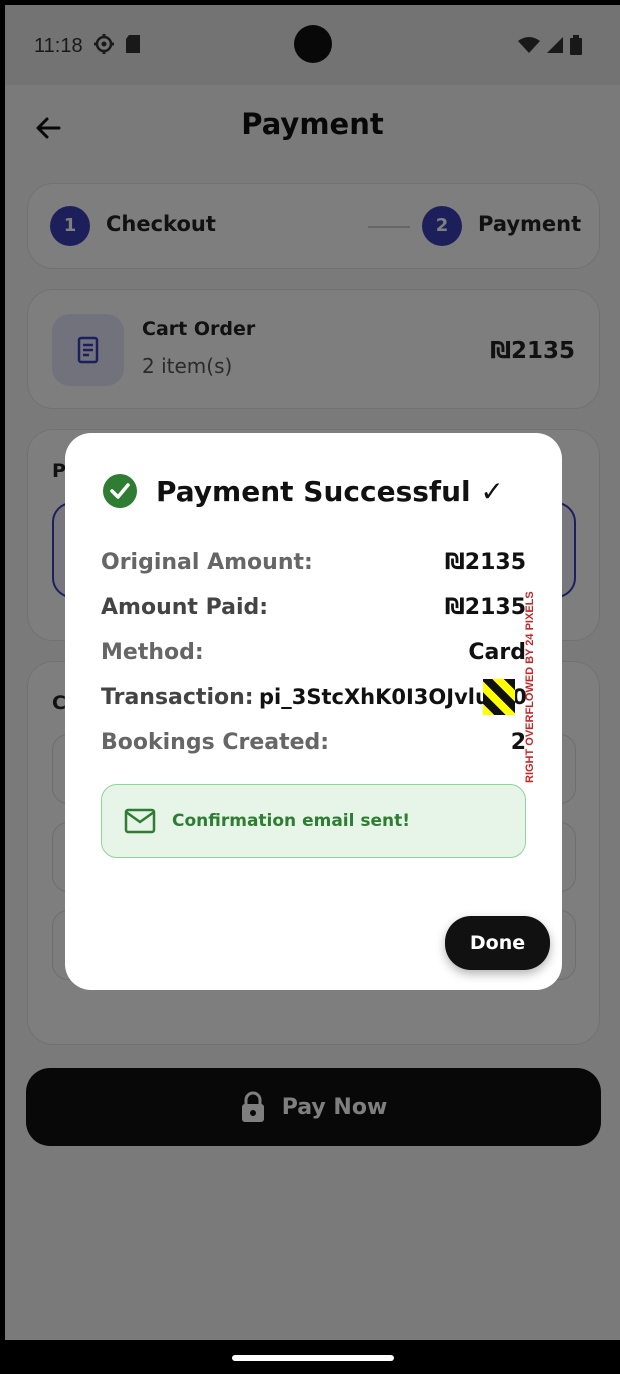 The height and width of the screenshot is (1374, 620). What do you see at coordinates (177, 697) in the screenshot?
I see `transaction-label: Transaction:` at bounding box center [177, 697].